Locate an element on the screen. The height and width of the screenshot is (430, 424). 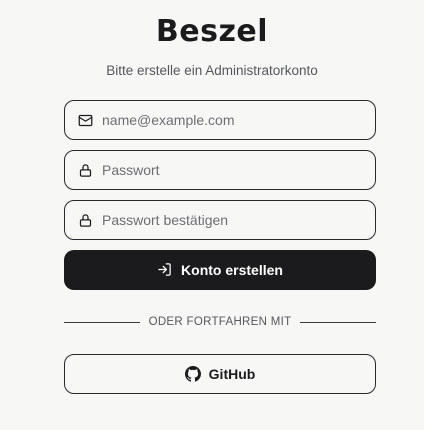
email-field is located at coordinates (220, 120).